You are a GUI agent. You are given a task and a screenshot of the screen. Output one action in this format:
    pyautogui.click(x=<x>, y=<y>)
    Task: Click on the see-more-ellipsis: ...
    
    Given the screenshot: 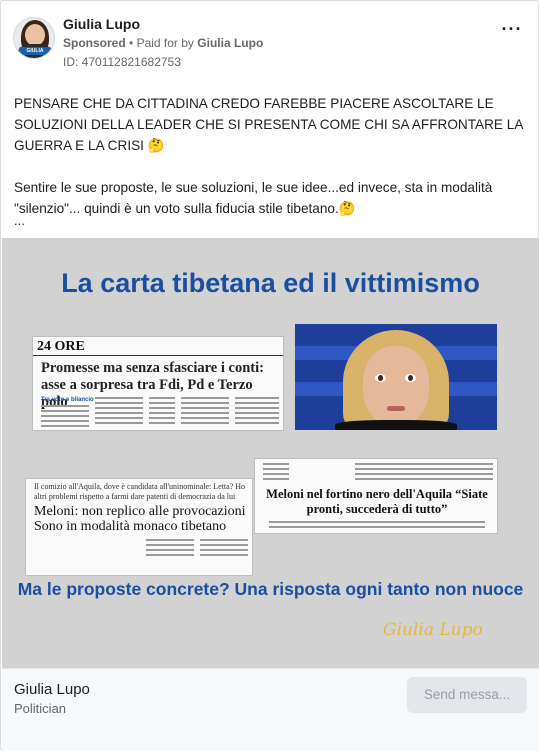 What is the action you would take?
    pyautogui.click(x=19, y=220)
    